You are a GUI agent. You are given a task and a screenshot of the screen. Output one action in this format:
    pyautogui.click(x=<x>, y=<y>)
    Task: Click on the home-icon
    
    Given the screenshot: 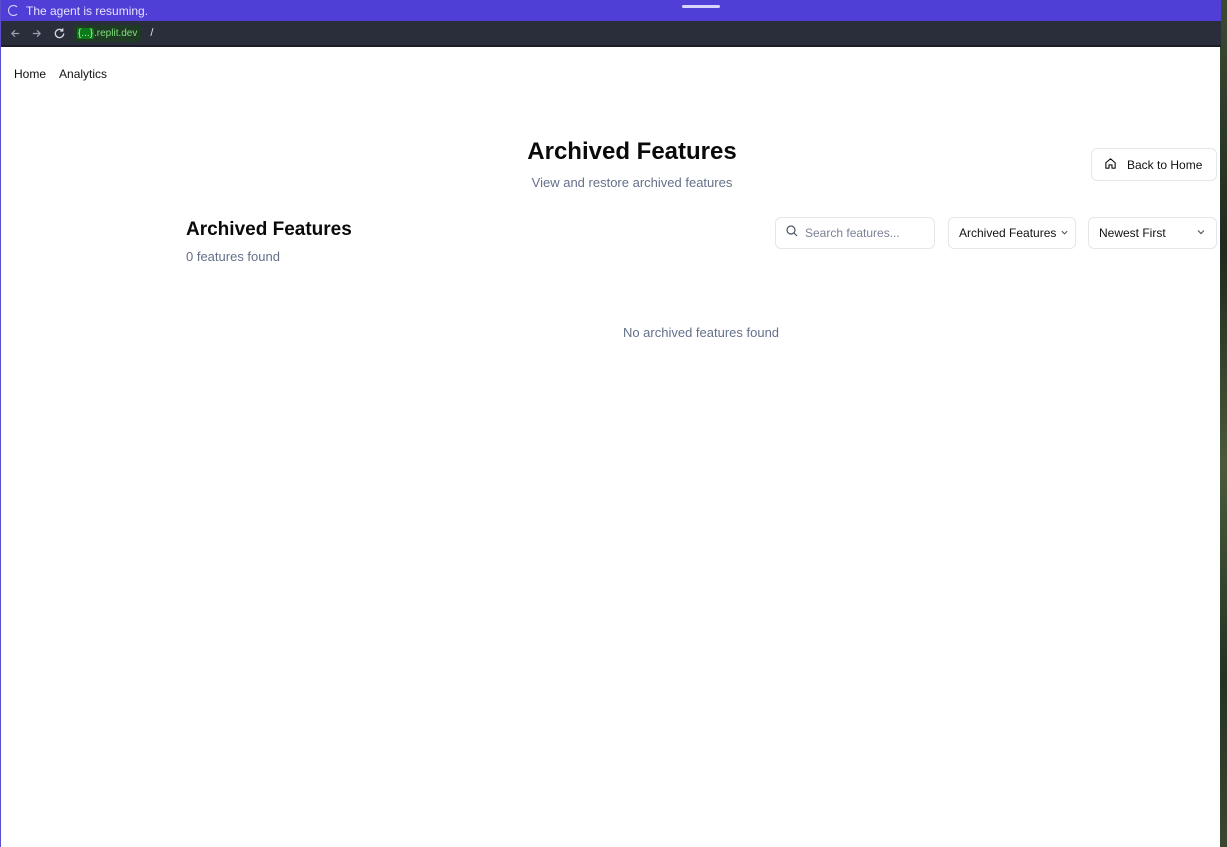 What is the action you would take?
    pyautogui.click(x=1110, y=165)
    